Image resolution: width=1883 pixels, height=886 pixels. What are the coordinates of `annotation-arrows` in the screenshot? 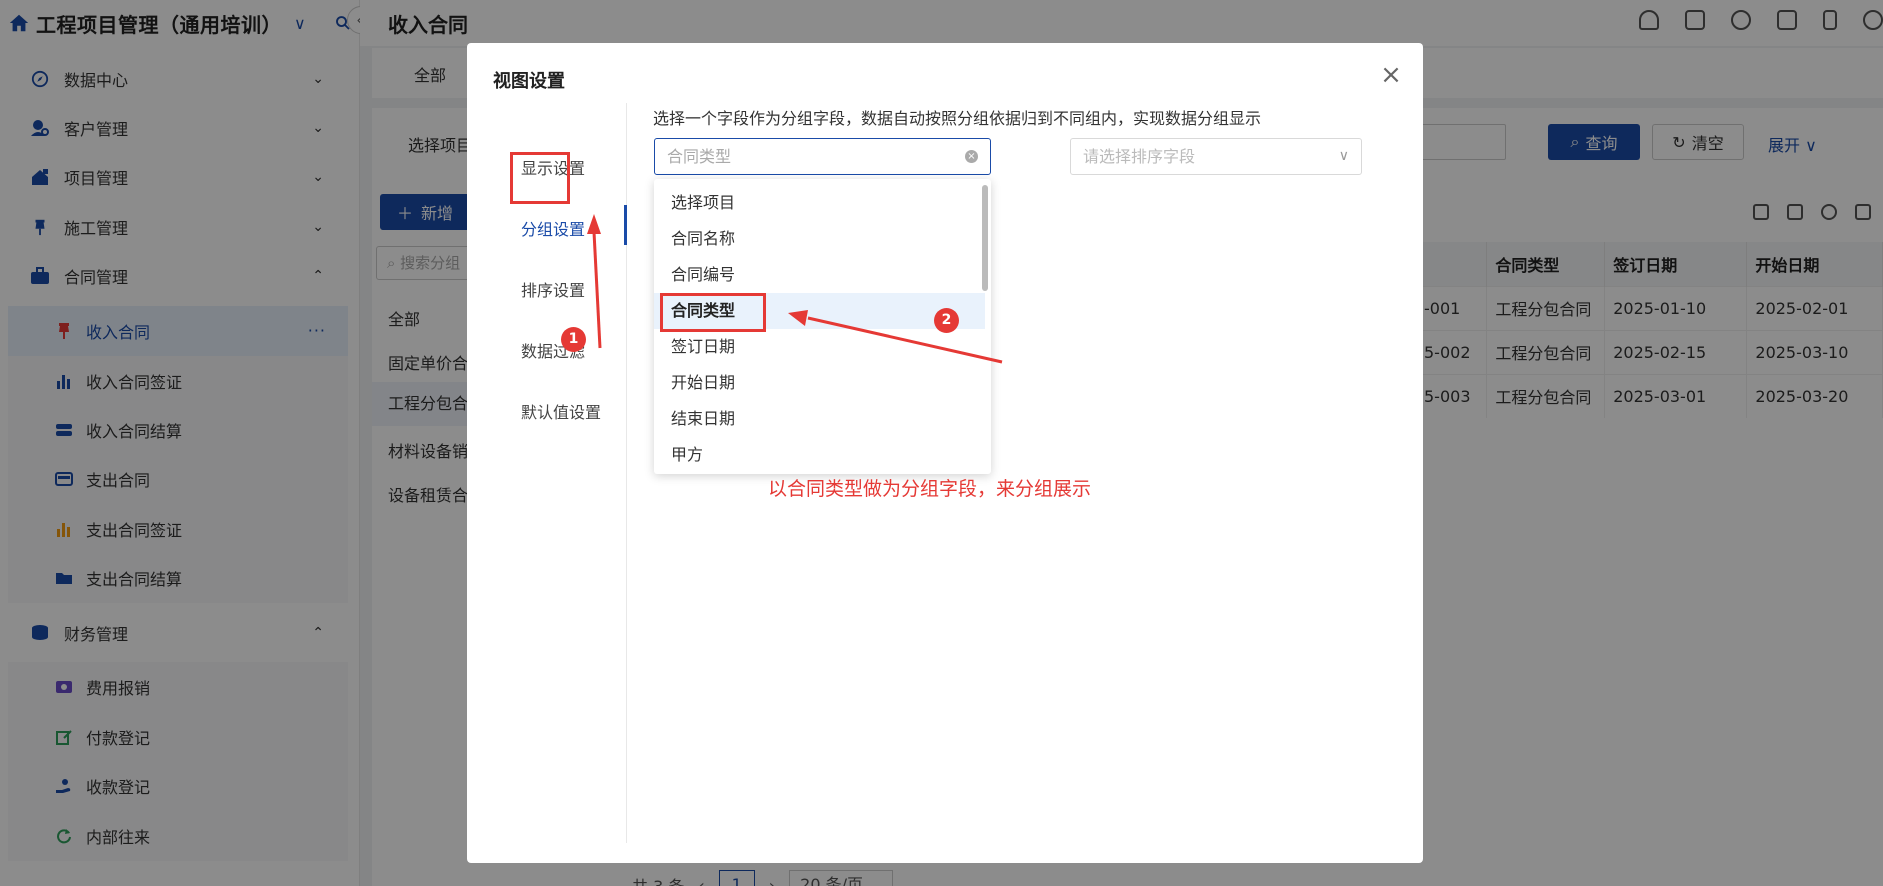 It's located at (795, 289).